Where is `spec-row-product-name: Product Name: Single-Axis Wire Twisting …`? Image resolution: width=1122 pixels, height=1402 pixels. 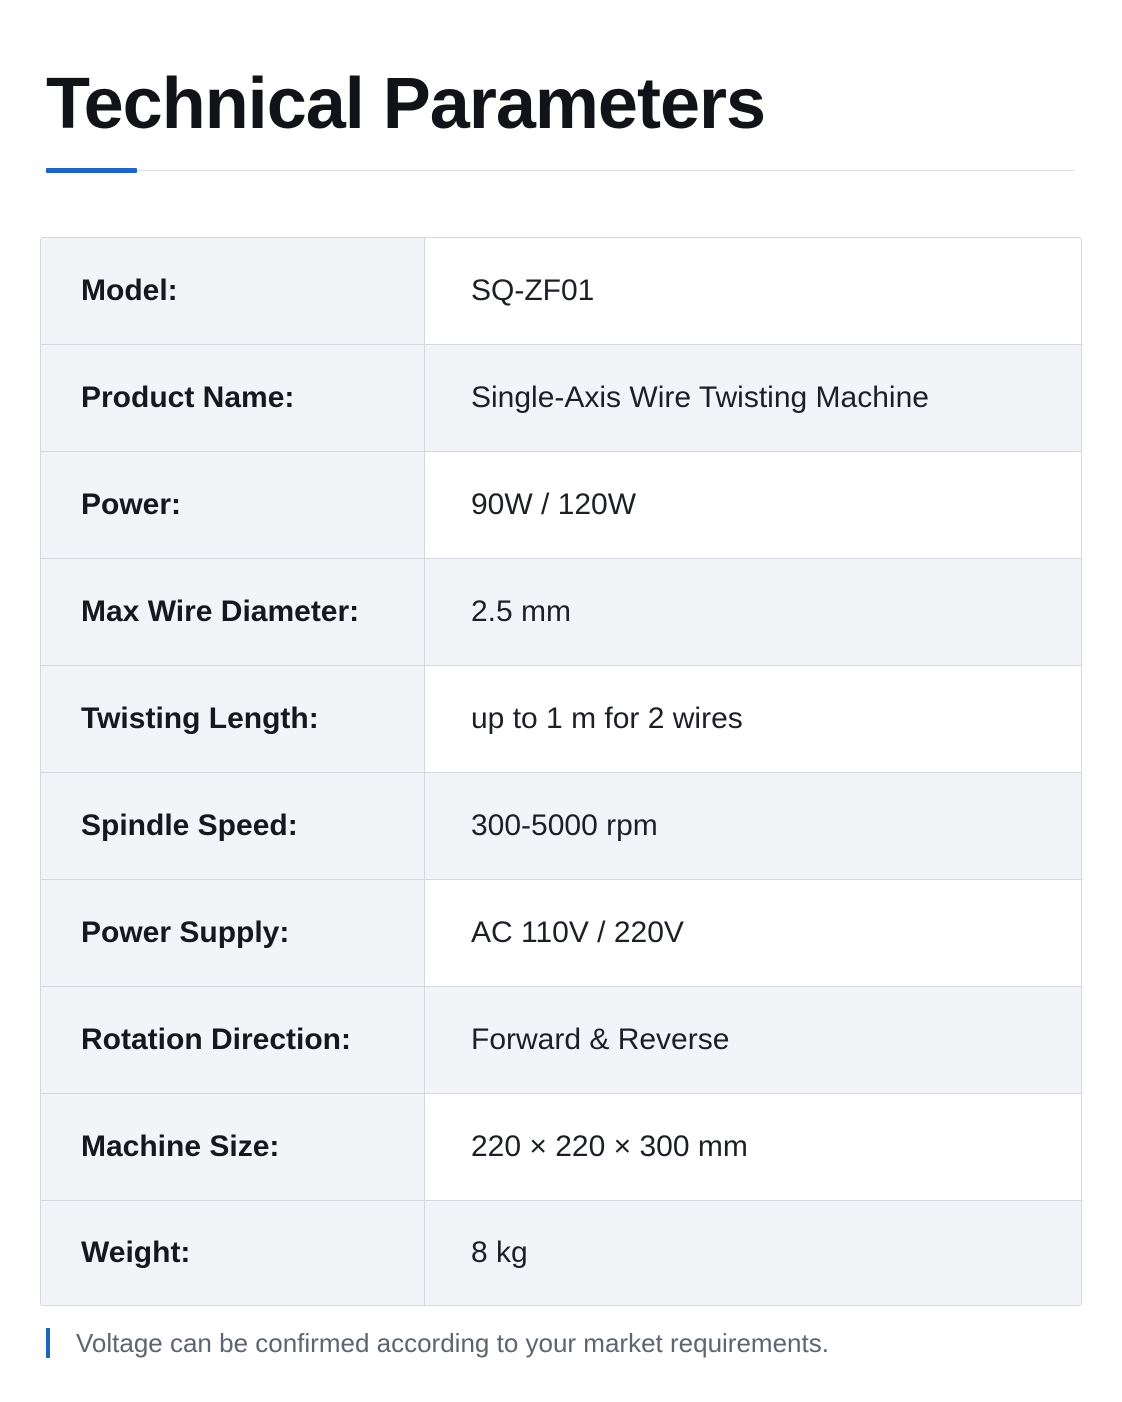
spec-row-product-name: Product Name: Single-Axis Wire Twisting … is located at coordinates (561, 398).